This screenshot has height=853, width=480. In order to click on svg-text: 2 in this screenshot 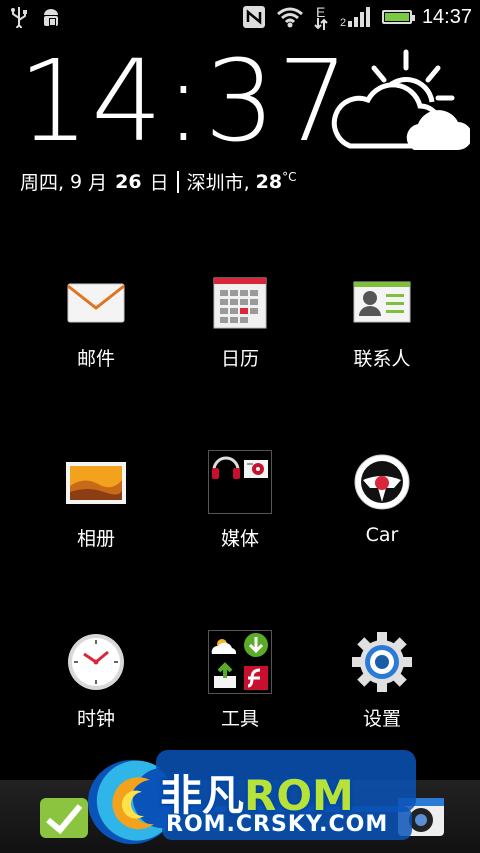, I will do `click(343, 22)`.